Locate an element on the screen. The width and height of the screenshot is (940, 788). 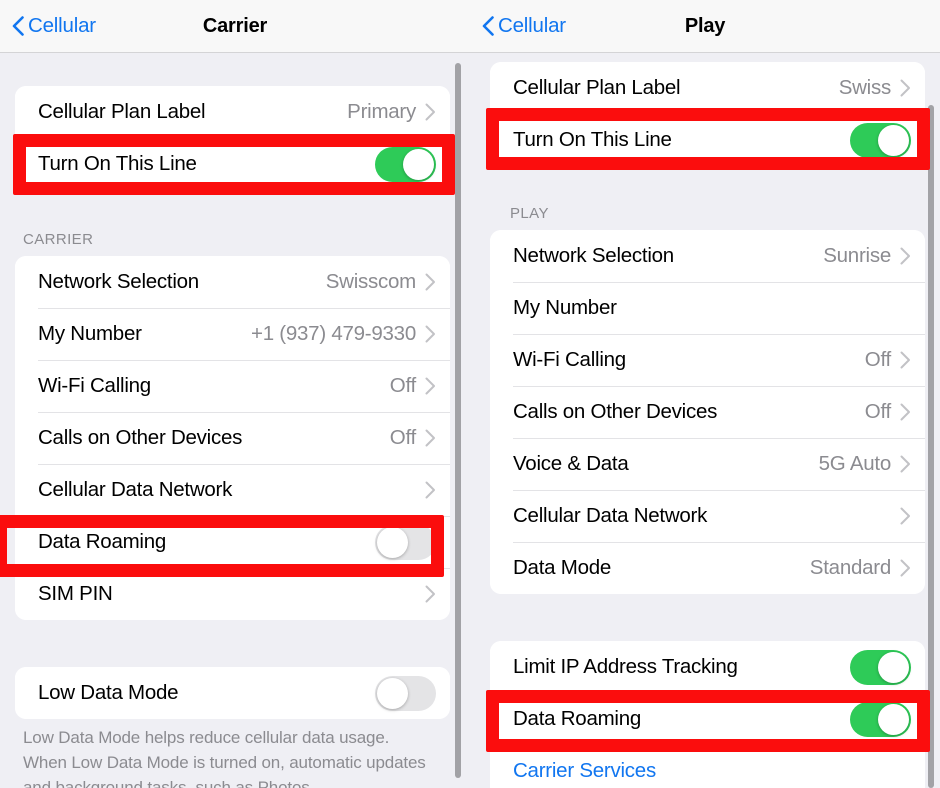
row-accessory: Standard is located at coordinates (860, 568).